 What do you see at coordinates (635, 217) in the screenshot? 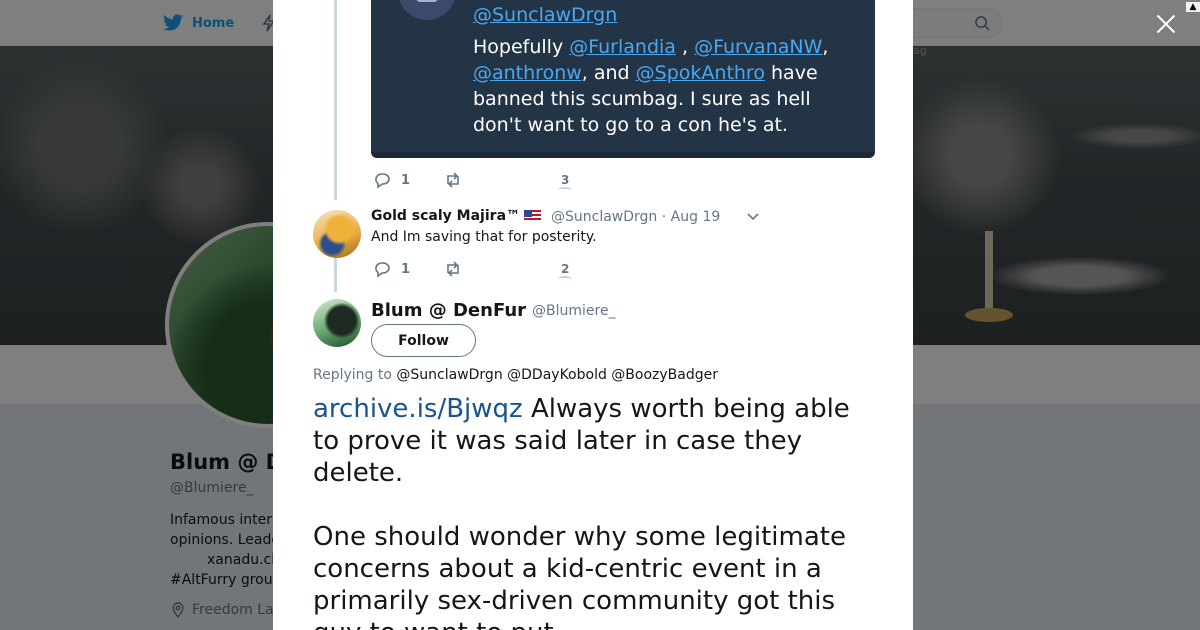
I see `reply-author-handle: @SunclawDrgn · Aug 19` at bounding box center [635, 217].